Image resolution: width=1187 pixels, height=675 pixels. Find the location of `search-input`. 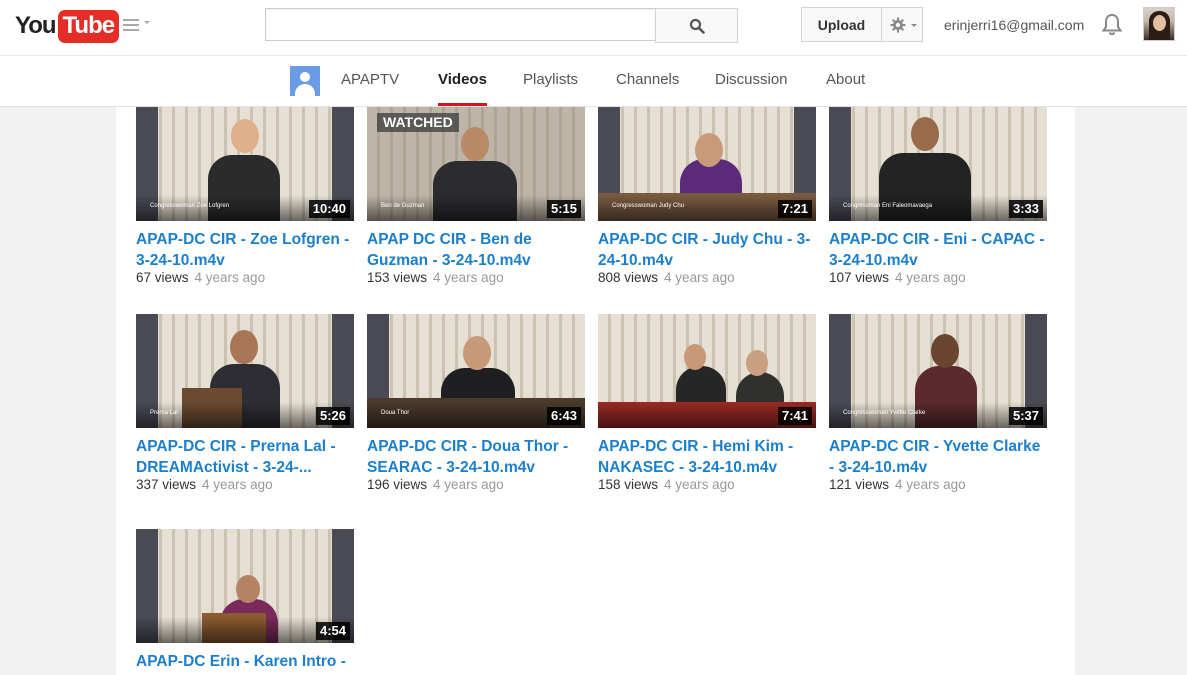

search-input is located at coordinates (460, 24).